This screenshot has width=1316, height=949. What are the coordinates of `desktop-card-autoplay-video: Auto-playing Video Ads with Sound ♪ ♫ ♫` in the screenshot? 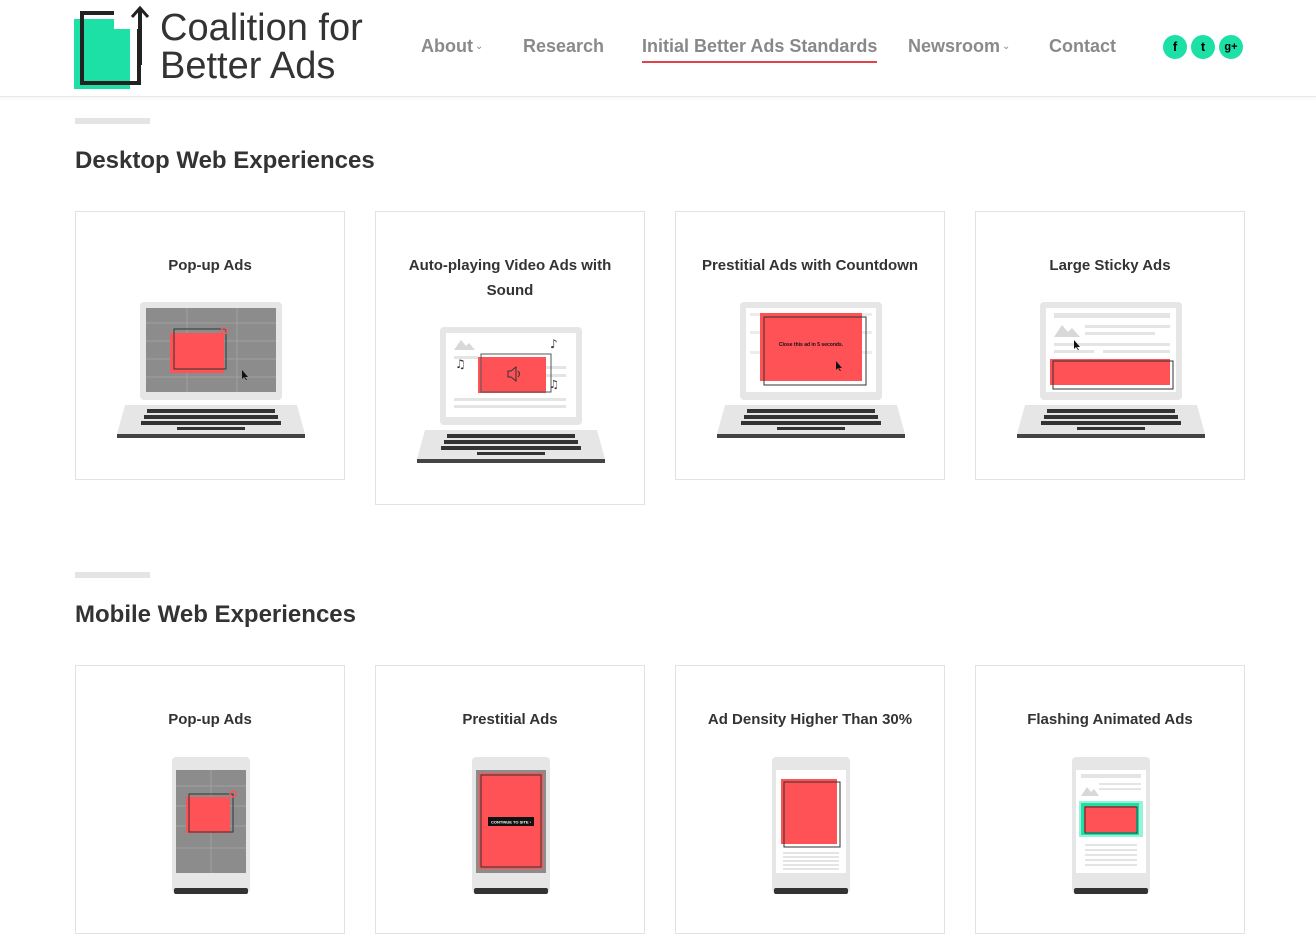 It's located at (510, 358).